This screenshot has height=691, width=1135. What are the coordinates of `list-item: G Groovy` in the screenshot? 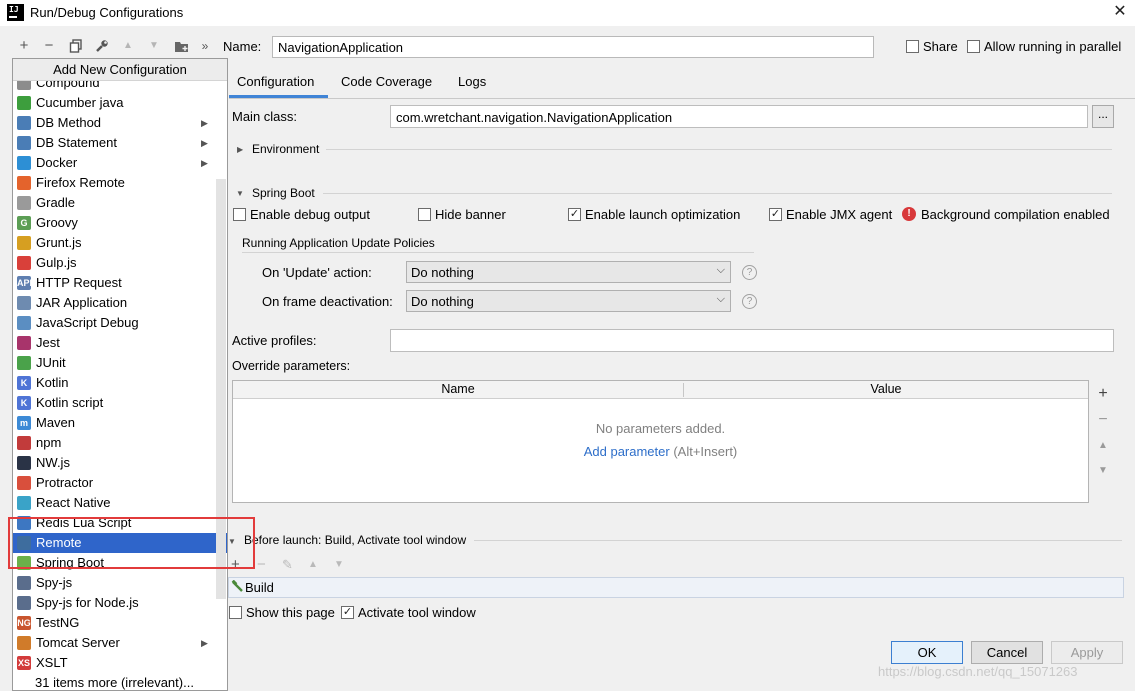 It's located at (120, 223).